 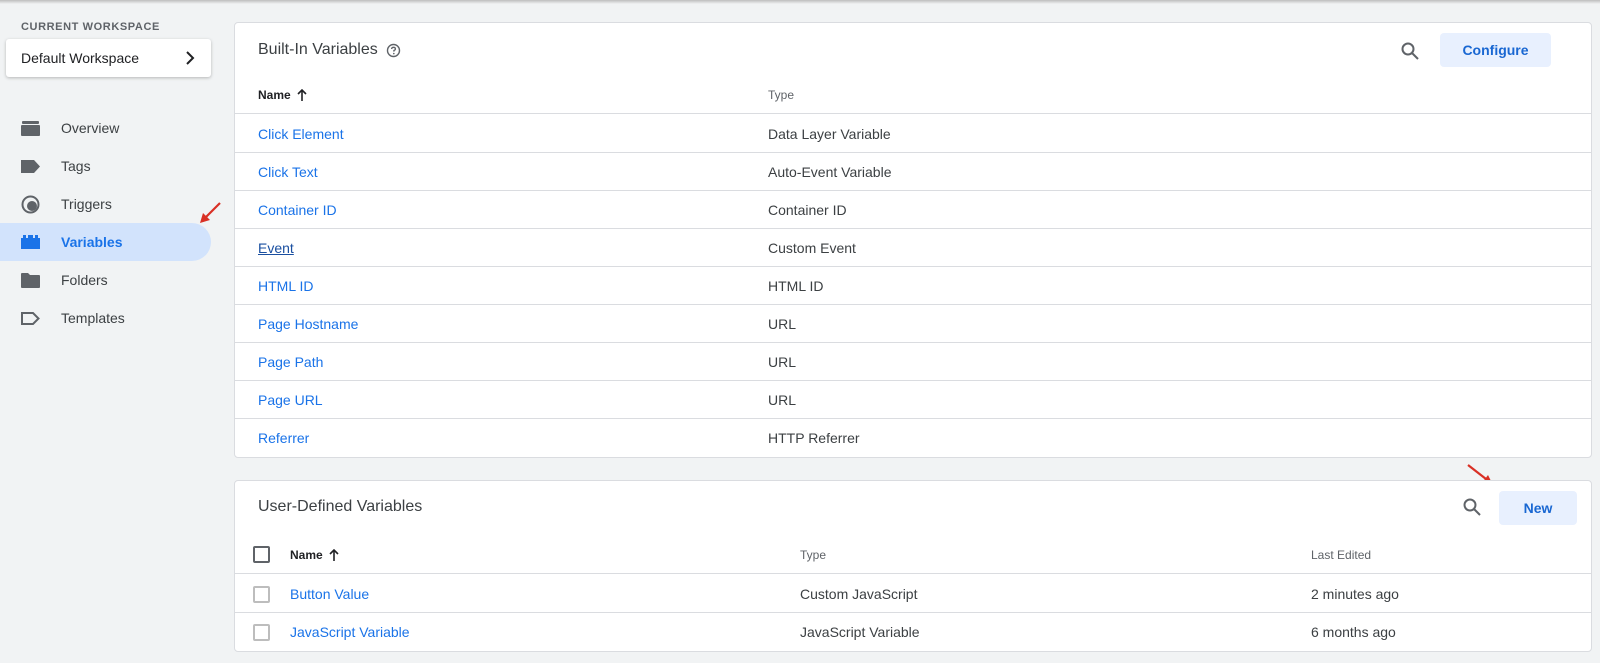 What do you see at coordinates (913, 248) in the screenshot?
I see `table-row: Event Custom Event` at bounding box center [913, 248].